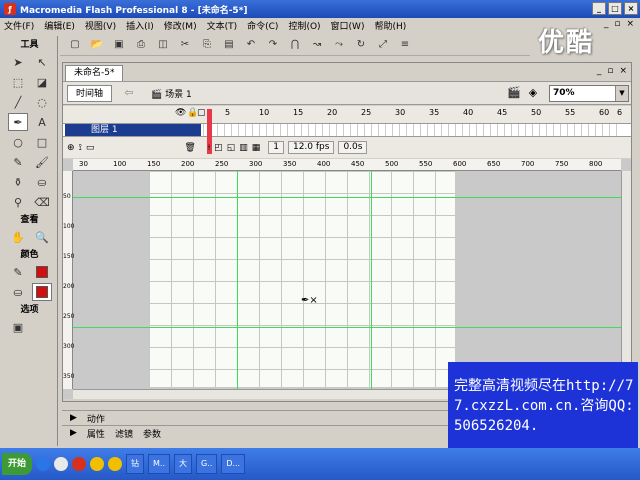 The height and width of the screenshot is (480, 640). What do you see at coordinates (68, 280) in the screenshot?
I see `vertical-ruler: 50 100 150 200 250 300 350` at bounding box center [68, 280].